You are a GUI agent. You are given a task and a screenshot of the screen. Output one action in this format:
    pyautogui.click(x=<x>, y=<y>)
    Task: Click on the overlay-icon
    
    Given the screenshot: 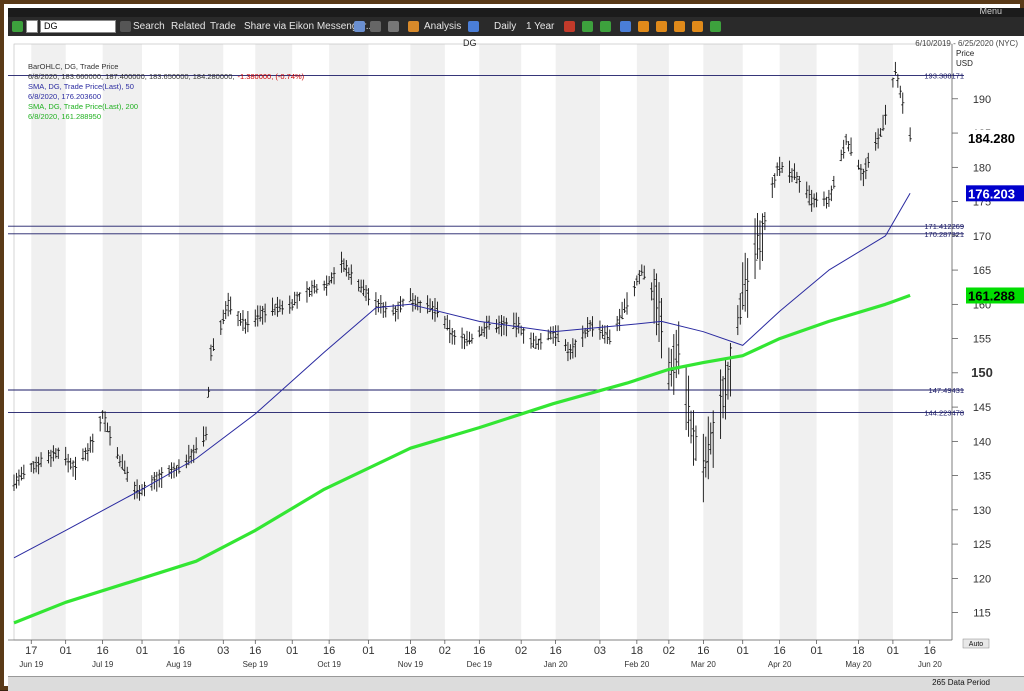 What is the action you would take?
    pyautogui.click(x=473, y=26)
    